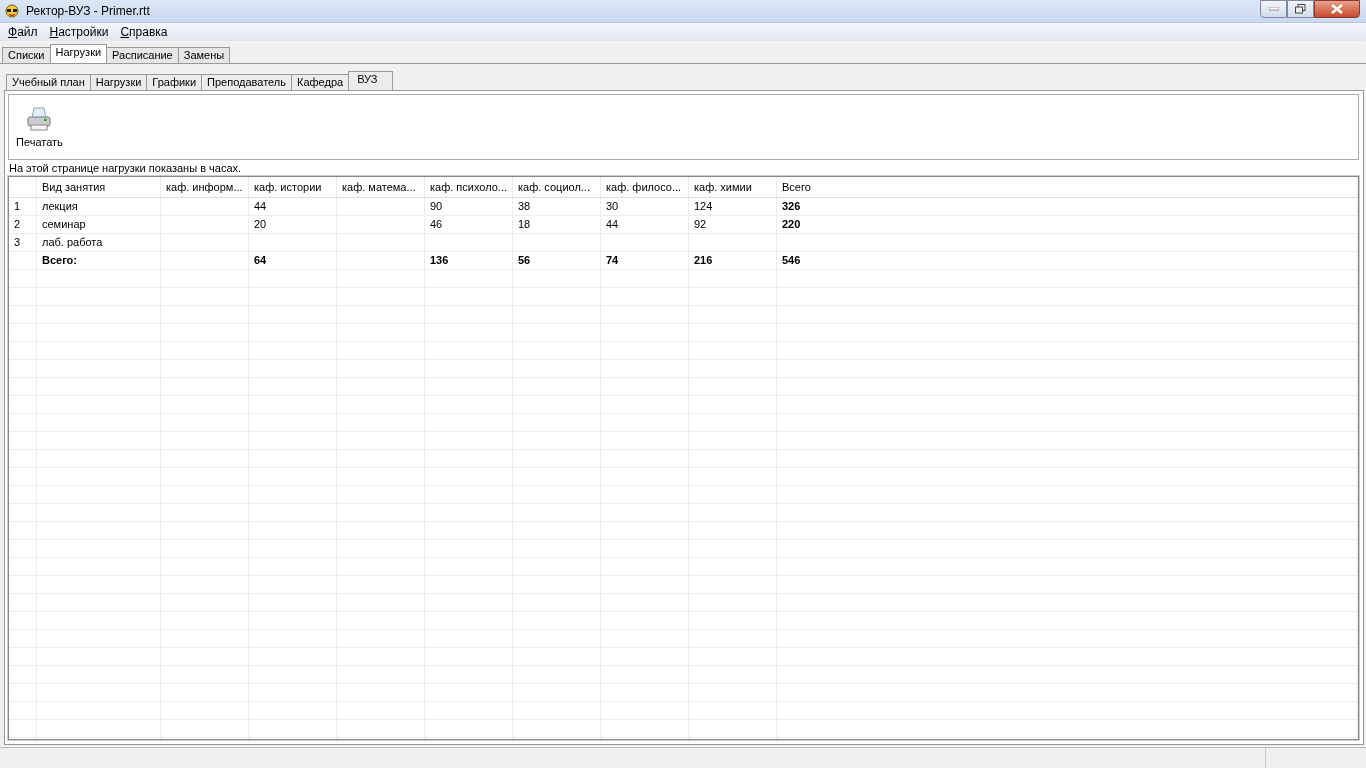  I want to click on tab: Учебный план, so click(48, 82).